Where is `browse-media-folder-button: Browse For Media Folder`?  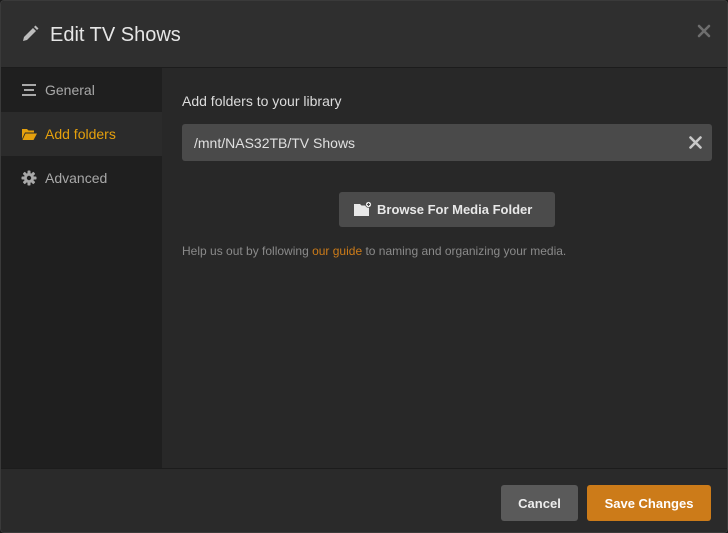 browse-media-folder-button: Browse For Media Folder is located at coordinates (447, 209).